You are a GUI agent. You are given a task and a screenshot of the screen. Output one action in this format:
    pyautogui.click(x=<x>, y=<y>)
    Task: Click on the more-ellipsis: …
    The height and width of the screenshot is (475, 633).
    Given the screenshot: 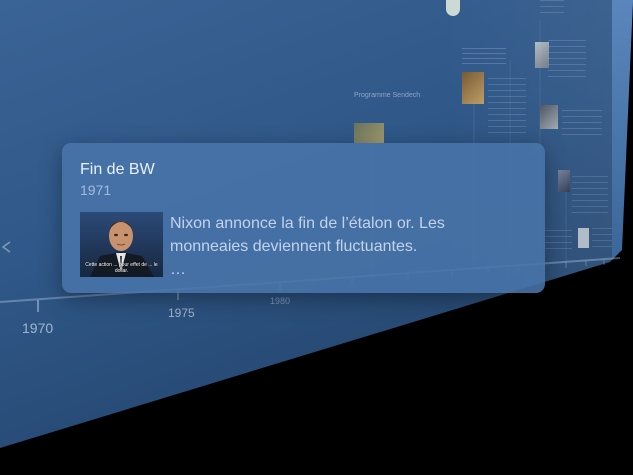 What is the action you would take?
    pyautogui.click(x=178, y=270)
    